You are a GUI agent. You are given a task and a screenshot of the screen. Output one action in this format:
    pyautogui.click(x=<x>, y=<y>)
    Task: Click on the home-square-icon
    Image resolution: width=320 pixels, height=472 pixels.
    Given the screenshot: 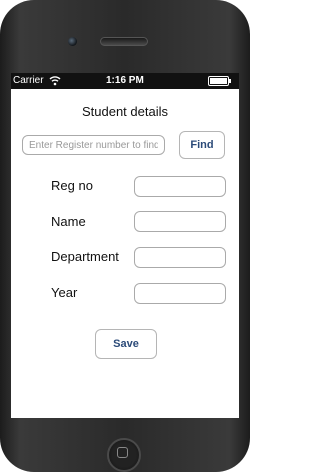 What is the action you would take?
    pyautogui.click(x=122, y=452)
    